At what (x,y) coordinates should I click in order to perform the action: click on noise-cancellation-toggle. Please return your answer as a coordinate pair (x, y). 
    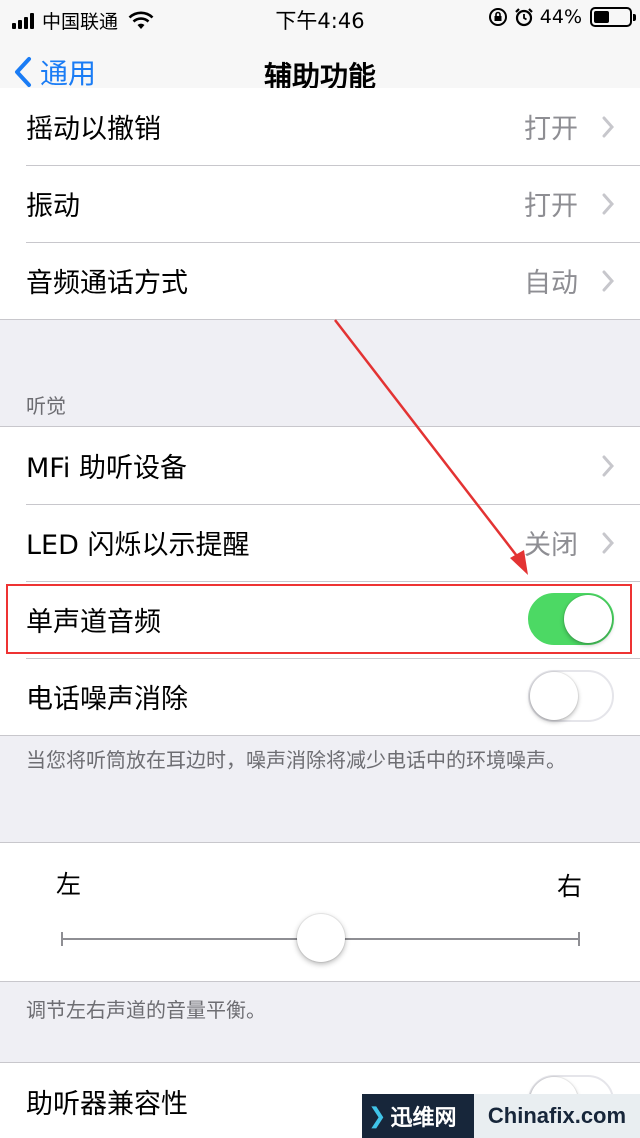
    Looking at the image, I should click on (571, 696).